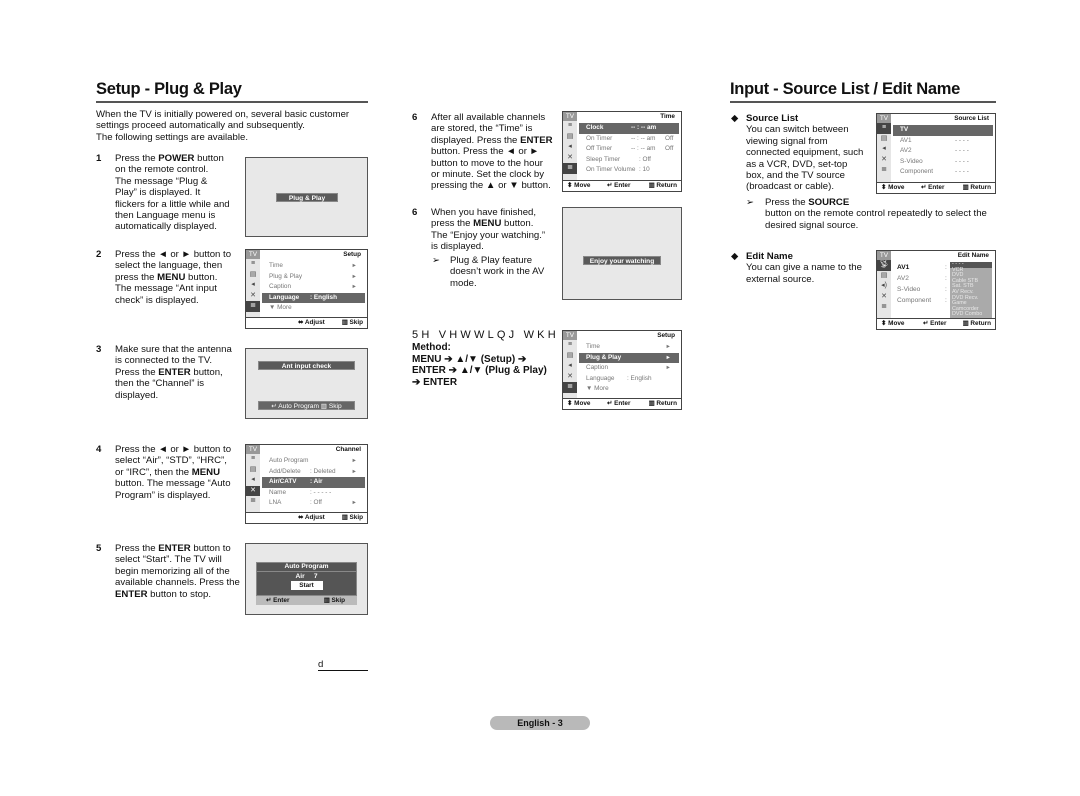  Describe the element at coordinates (629, 128) in the screenshot. I see `osd-menu-item: Clock -- : -- am` at that location.